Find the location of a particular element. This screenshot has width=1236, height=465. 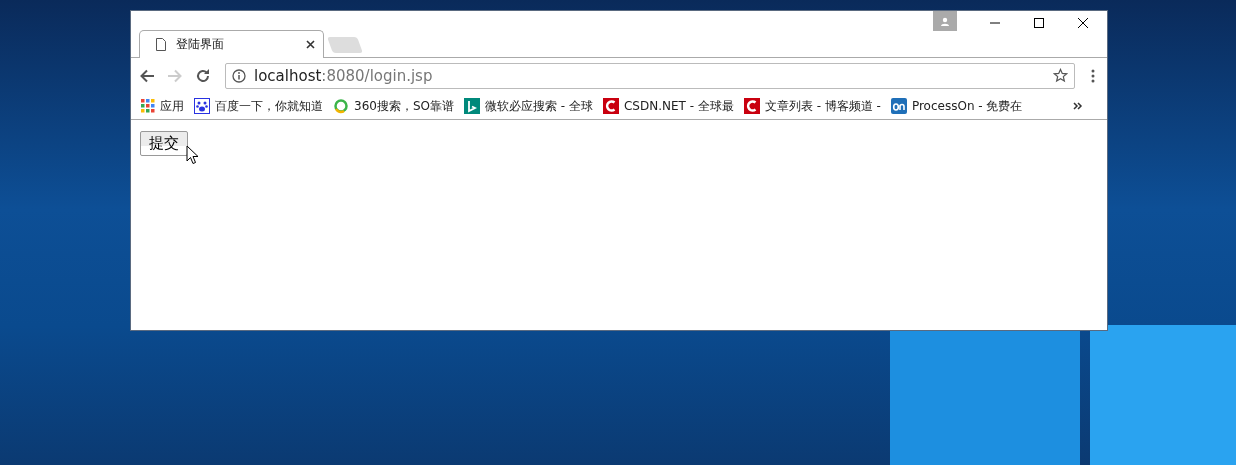

page-icon is located at coordinates (161, 44).